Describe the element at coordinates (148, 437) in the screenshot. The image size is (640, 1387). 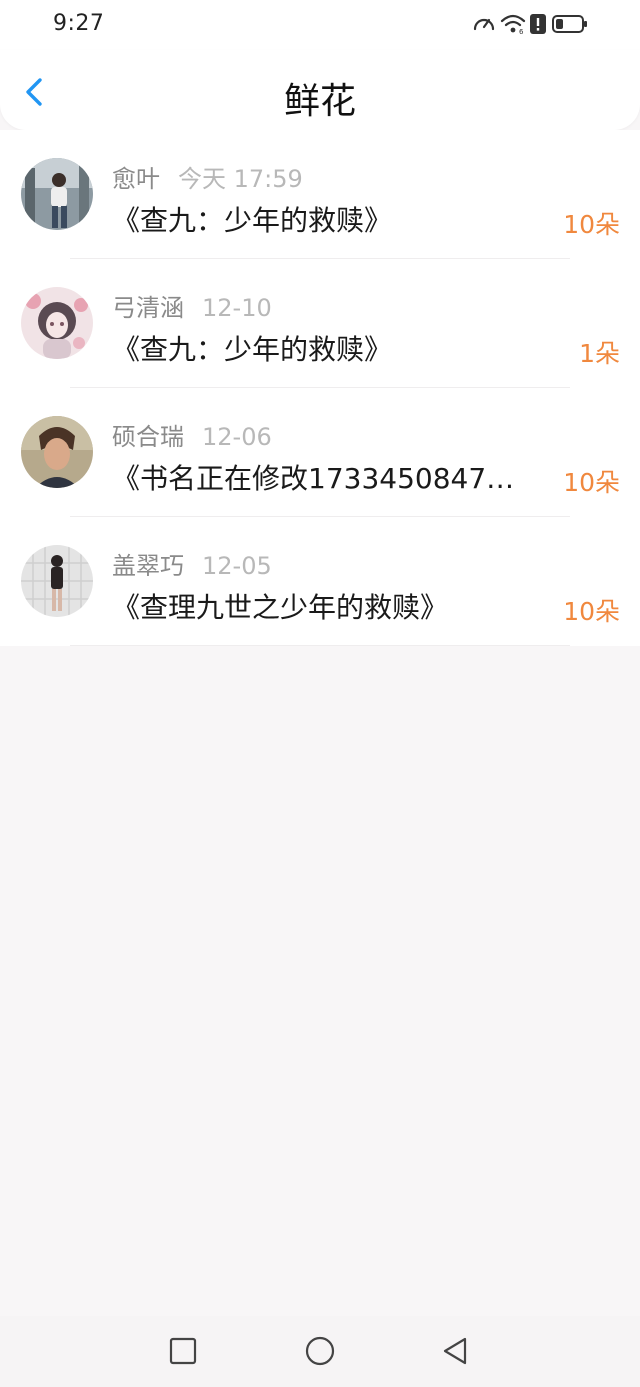
I see `user-name: 硕合瑞` at that location.